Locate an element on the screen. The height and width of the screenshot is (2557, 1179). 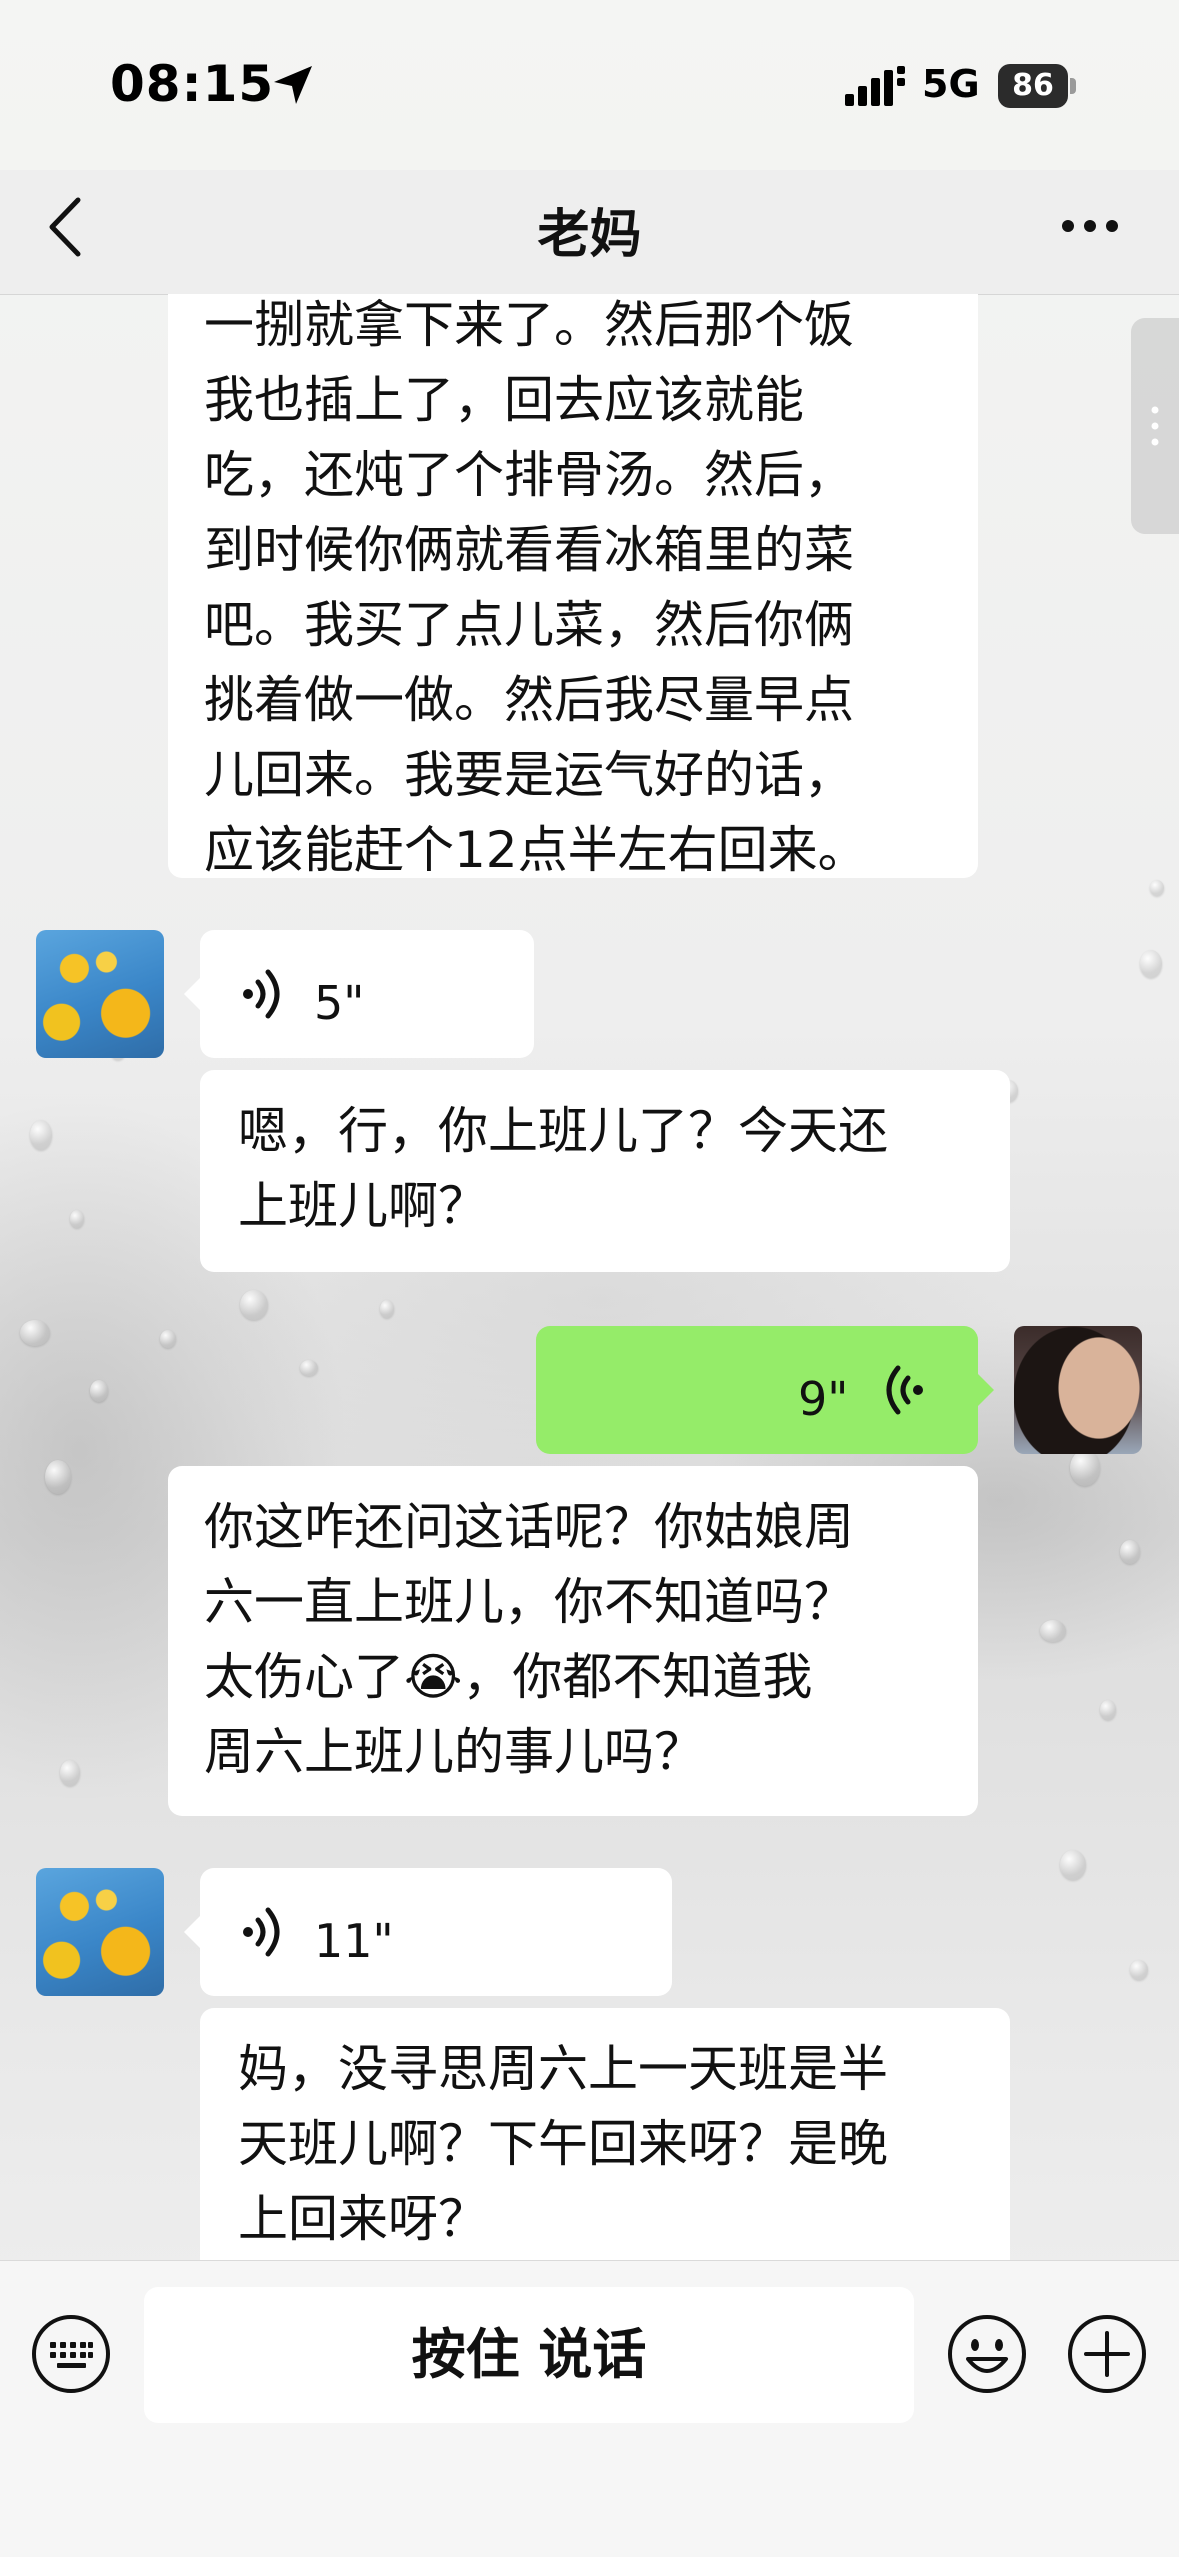
battery-icon: 86 is located at coordinates (1037, 86).